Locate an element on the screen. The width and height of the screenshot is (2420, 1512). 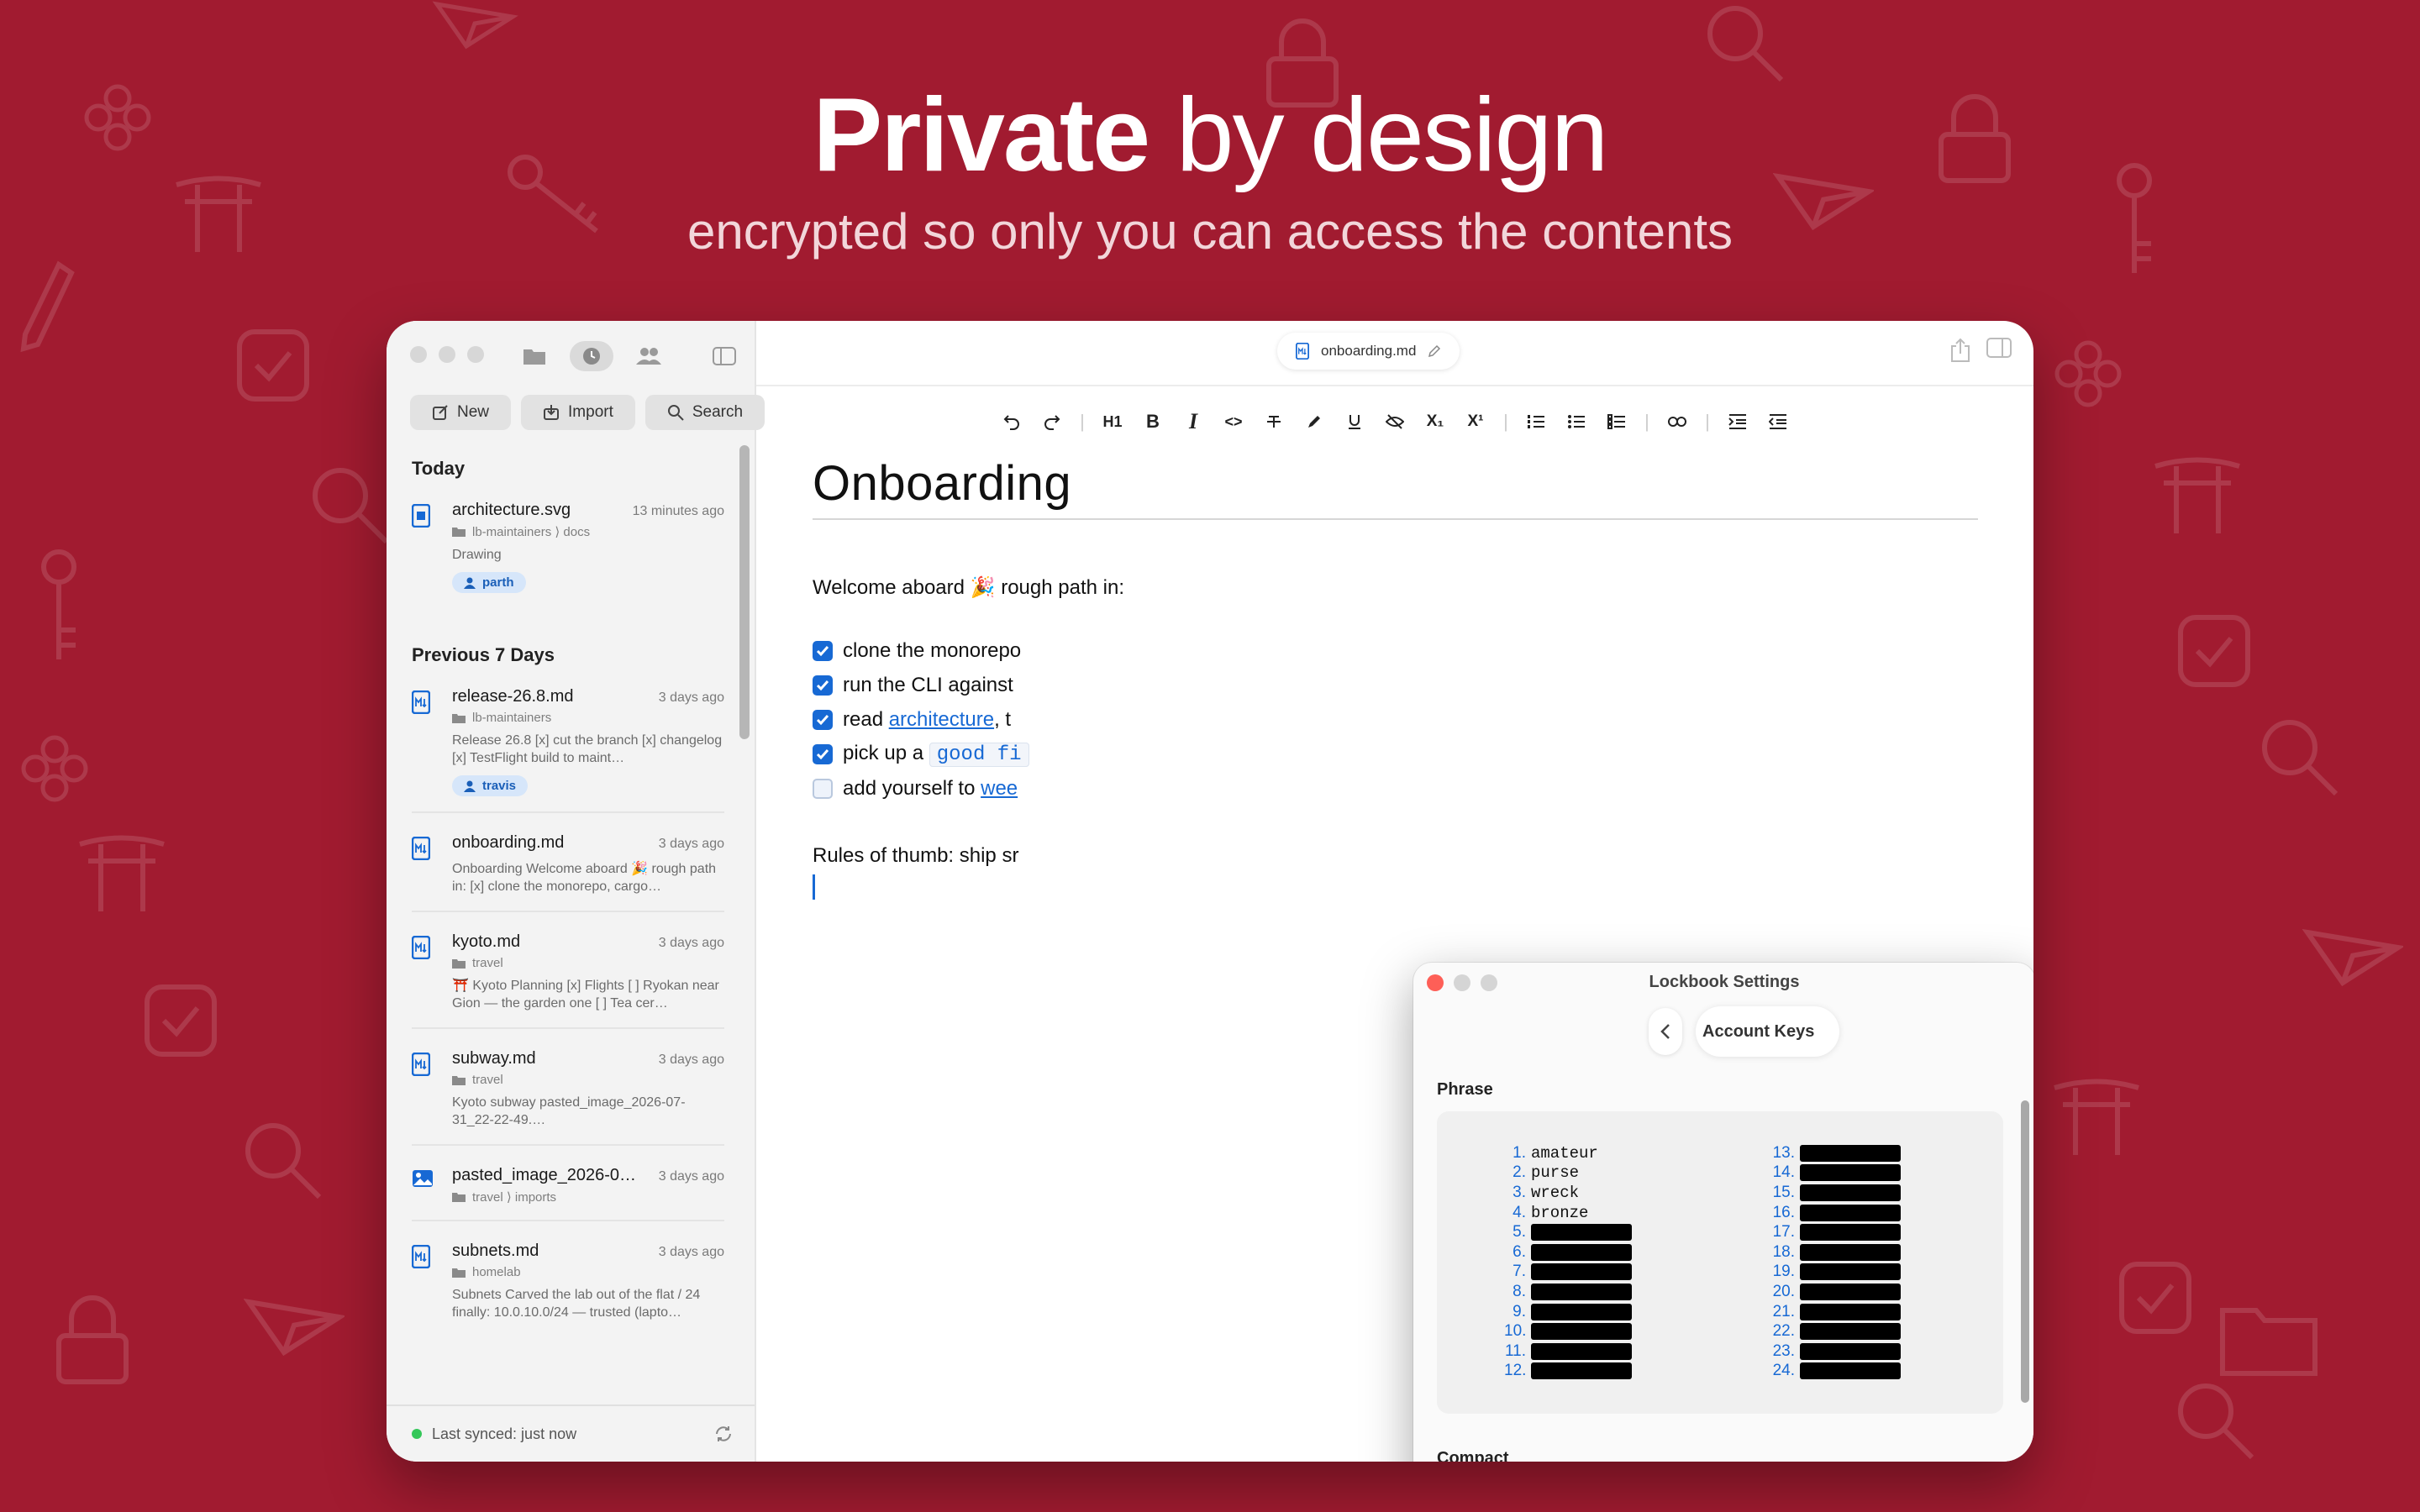
underline-button is located at coordinates (1354, 421).